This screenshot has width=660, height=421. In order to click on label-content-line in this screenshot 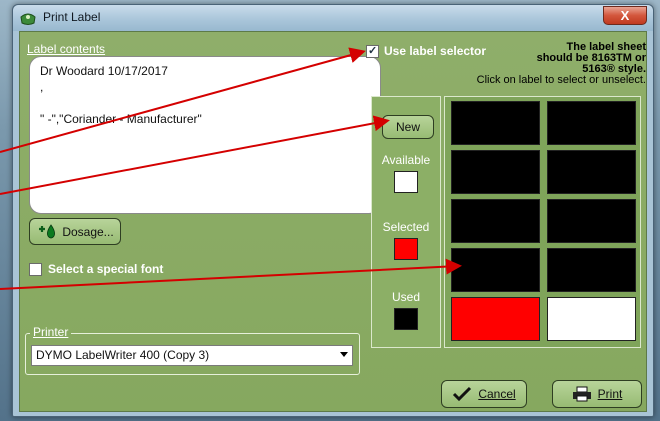, I will do `click(205, 103)`.